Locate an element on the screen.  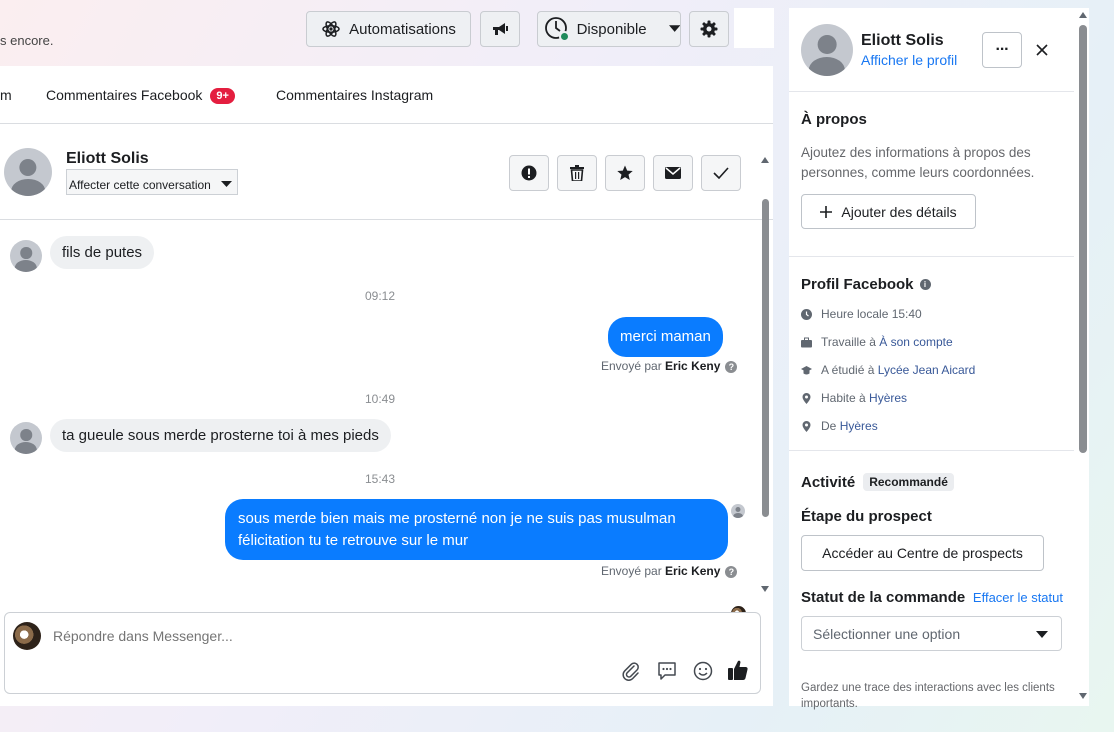
delete-button is located at coordinates (577, 173).